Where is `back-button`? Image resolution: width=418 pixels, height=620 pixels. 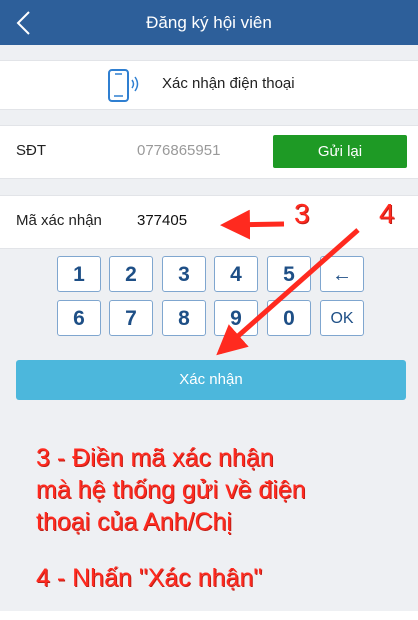 back-button is located at coordinates (25, 23).